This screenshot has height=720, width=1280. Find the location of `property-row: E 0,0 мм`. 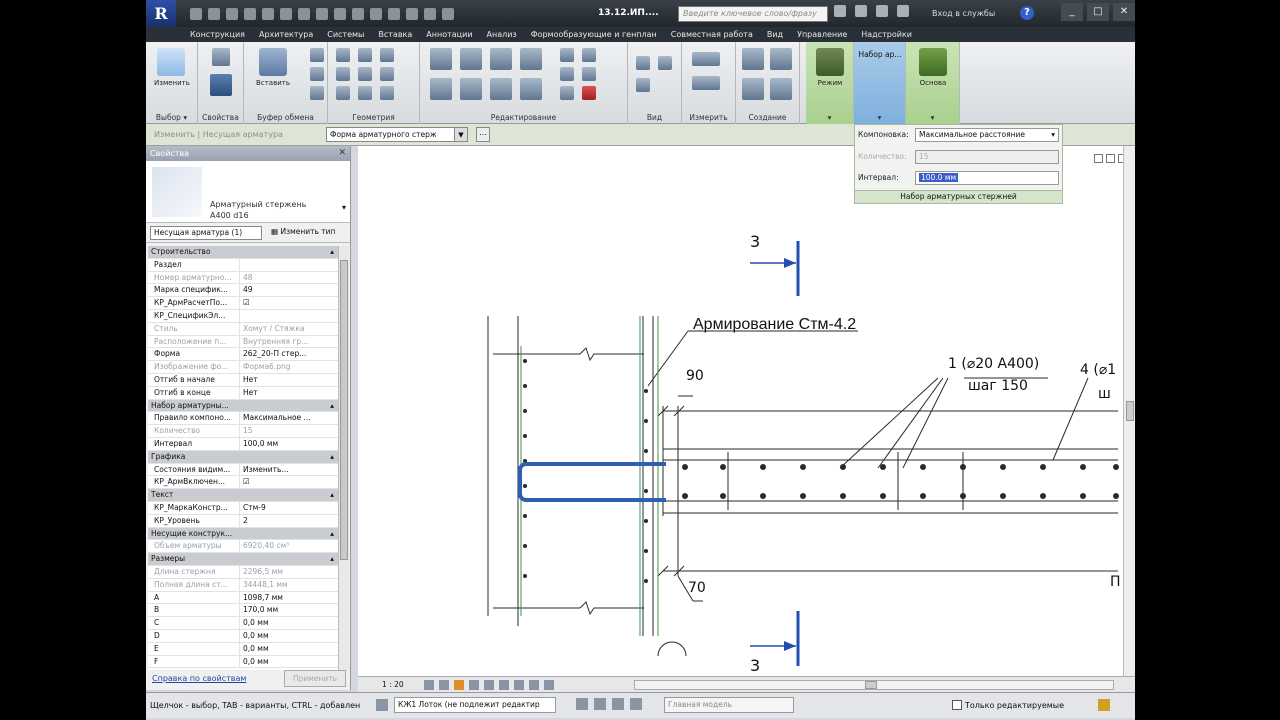

property-row: E 0,0 мм is located at coordinates (243, 649).